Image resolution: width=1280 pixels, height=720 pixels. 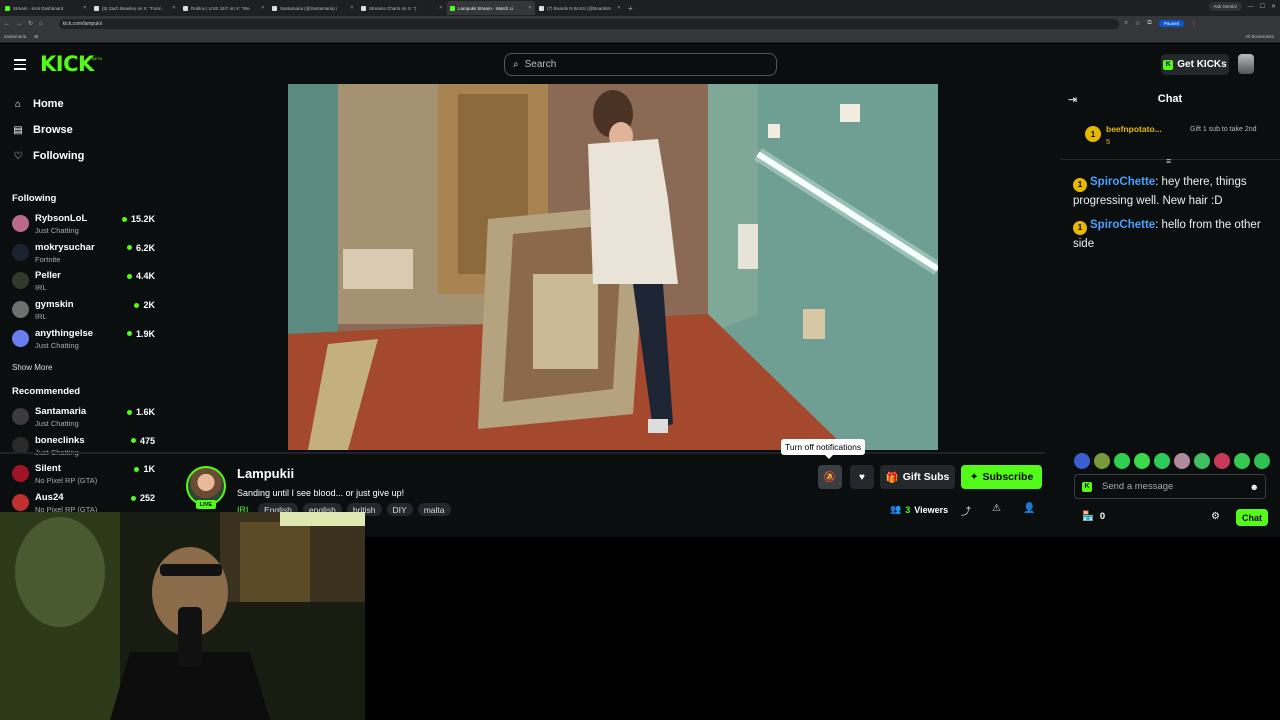 I want to click on sidebar-channel: gymskin IRL 2K, so click(x=85, y=312).